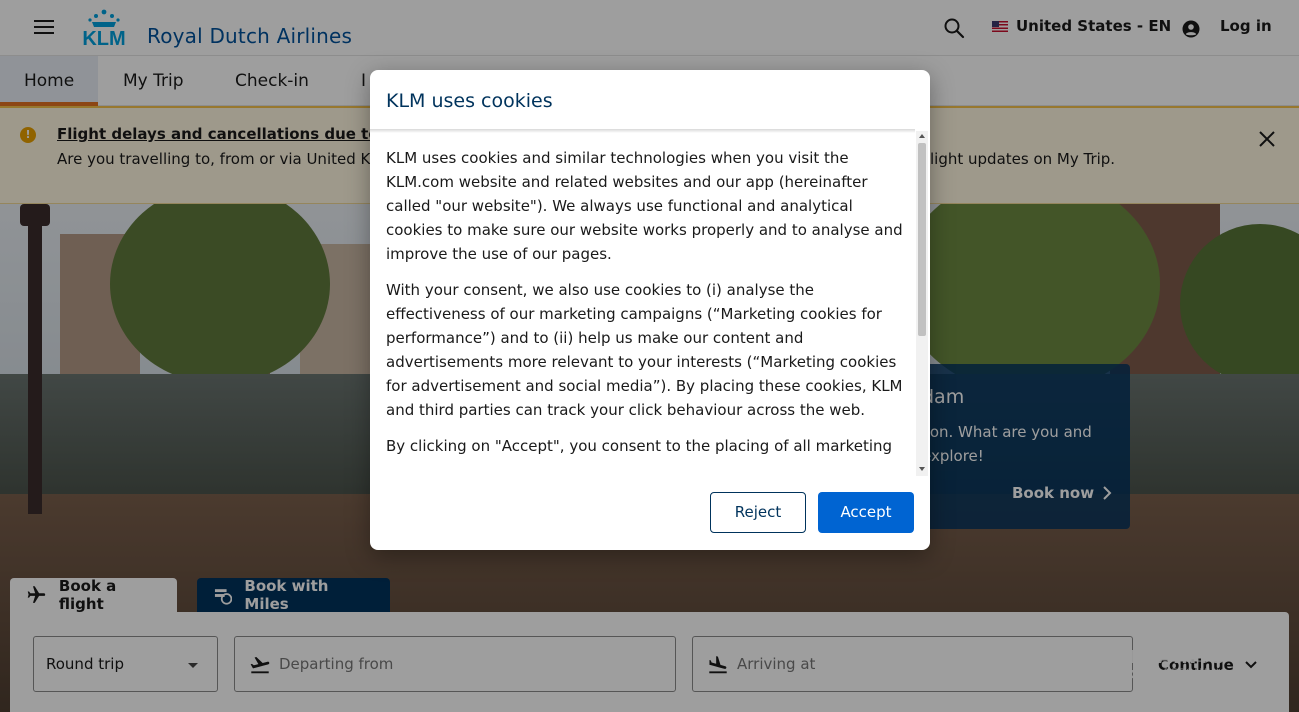  I want to click on scrollbar-thumb, so click(922, 239).